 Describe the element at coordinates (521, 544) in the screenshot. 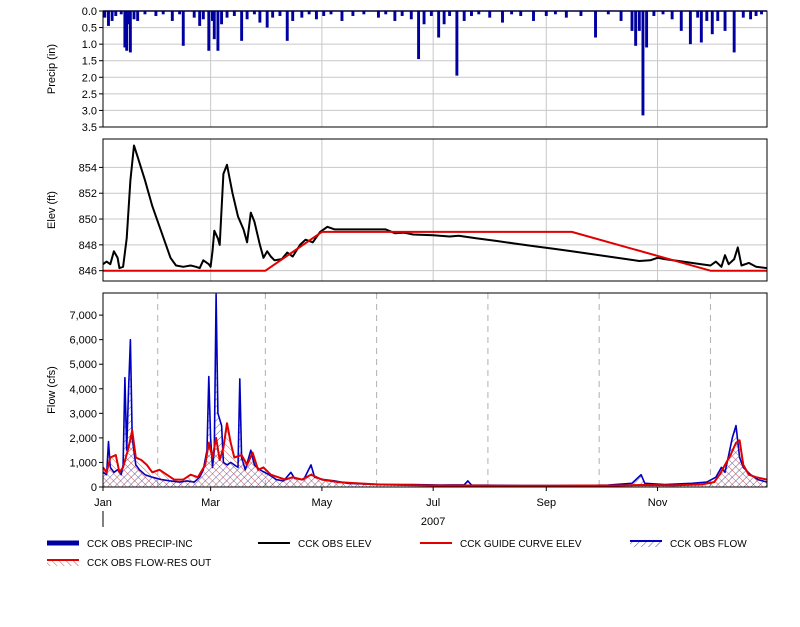

I see `legend-label: CCK GUIDE CURVE ELEV` at that location.